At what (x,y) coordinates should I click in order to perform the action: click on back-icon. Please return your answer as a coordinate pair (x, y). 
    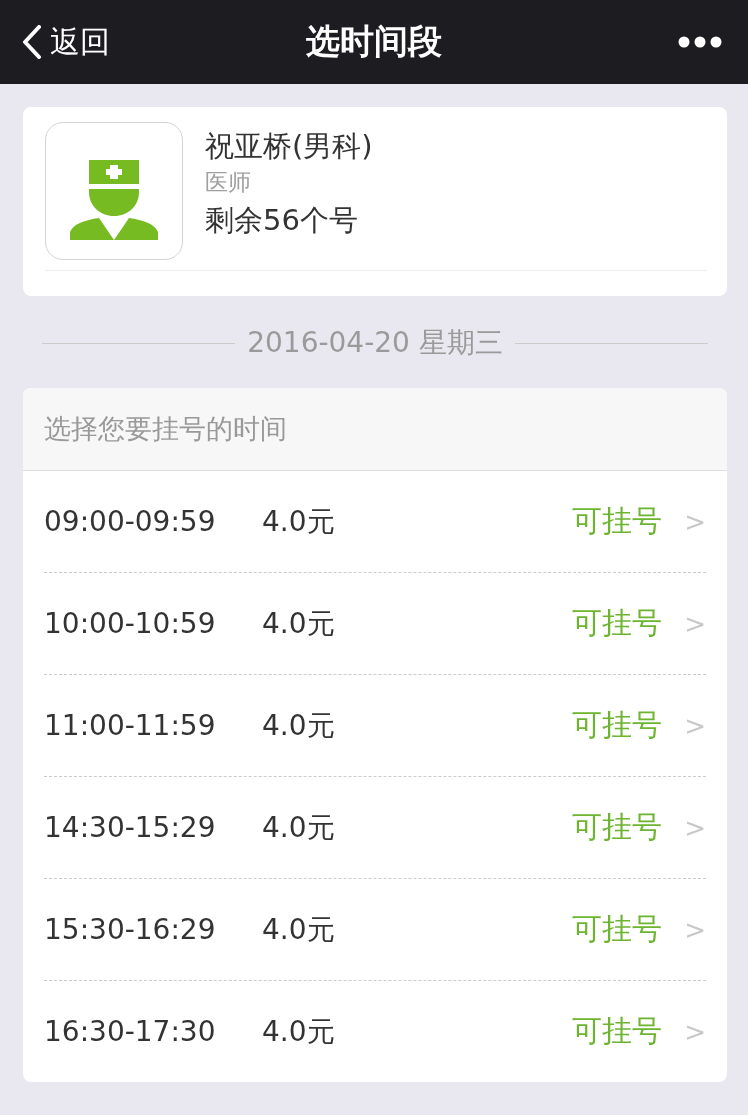
    Looking at the image, I should click on (32, 42).